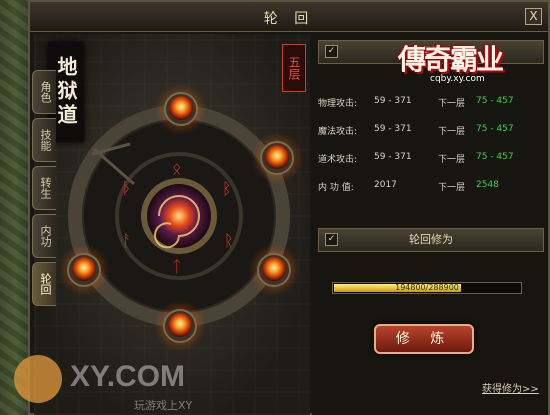  I want to click on cultivation-title: 轮回修为, so click(431, 239).